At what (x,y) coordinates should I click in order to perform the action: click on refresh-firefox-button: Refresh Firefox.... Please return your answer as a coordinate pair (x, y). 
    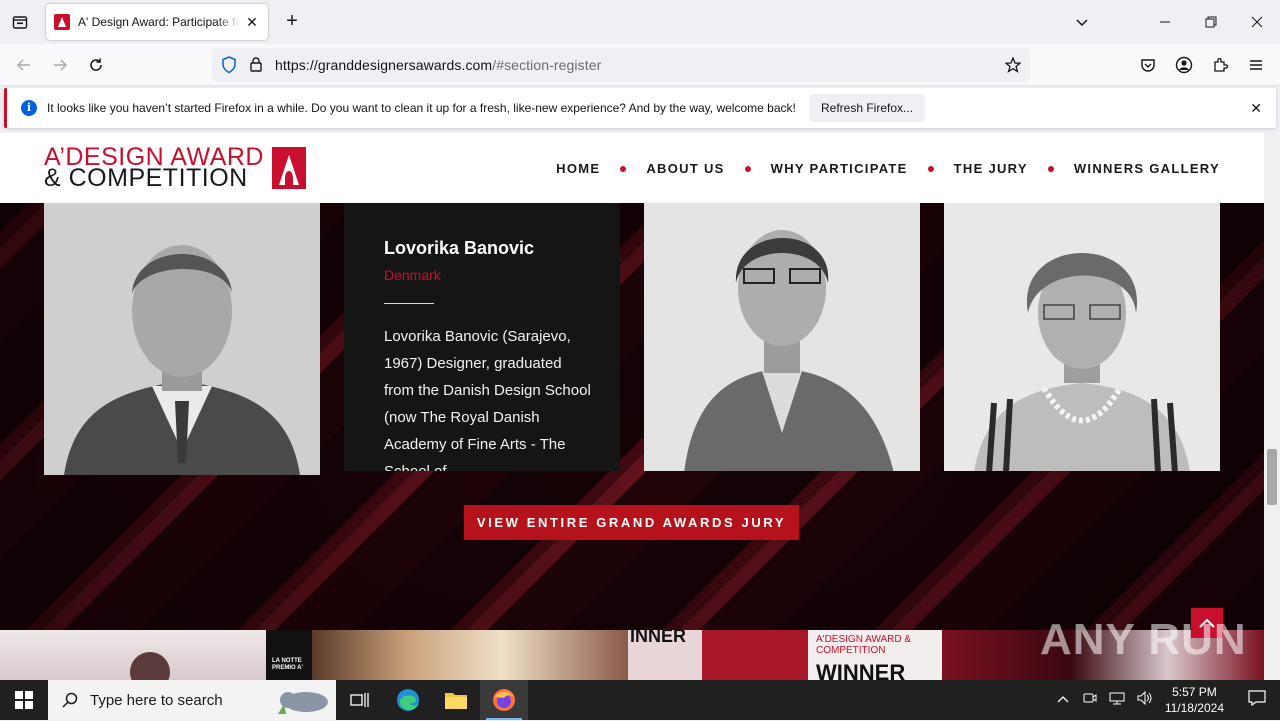
    Looking at the image, I should click on (867, 108).